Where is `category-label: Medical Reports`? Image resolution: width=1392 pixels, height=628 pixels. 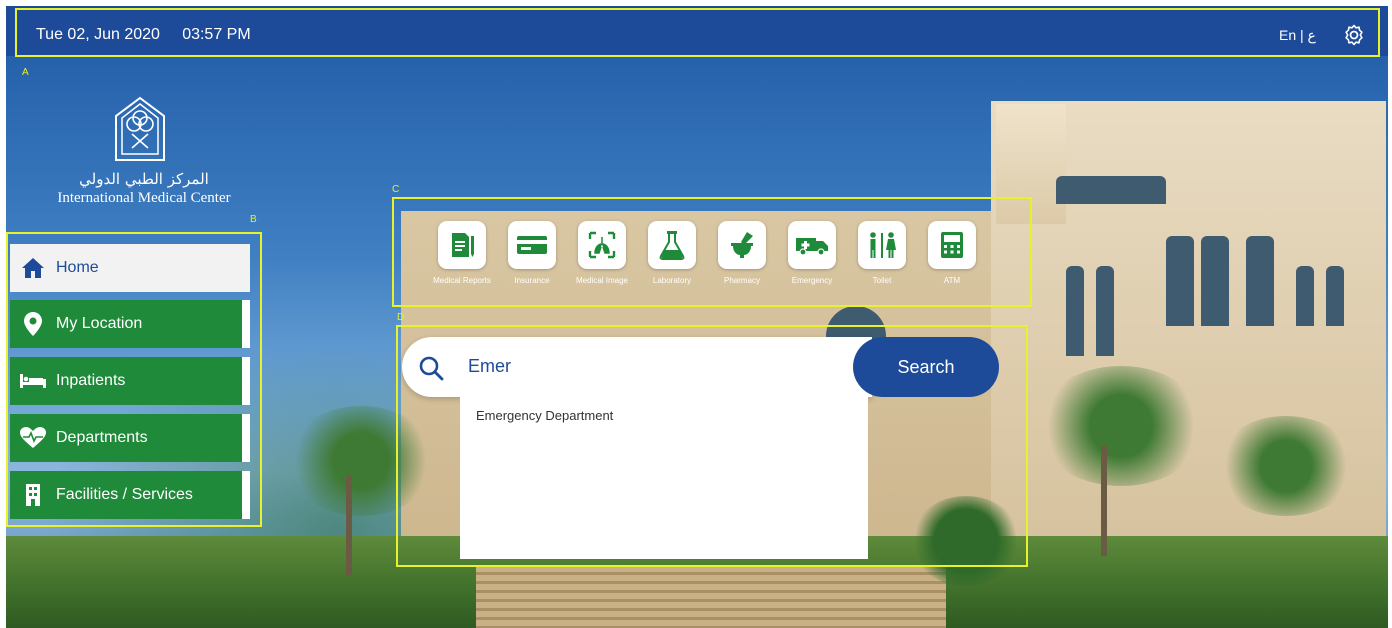
category-label: Medical Reports is located at coordinates (462, 280).